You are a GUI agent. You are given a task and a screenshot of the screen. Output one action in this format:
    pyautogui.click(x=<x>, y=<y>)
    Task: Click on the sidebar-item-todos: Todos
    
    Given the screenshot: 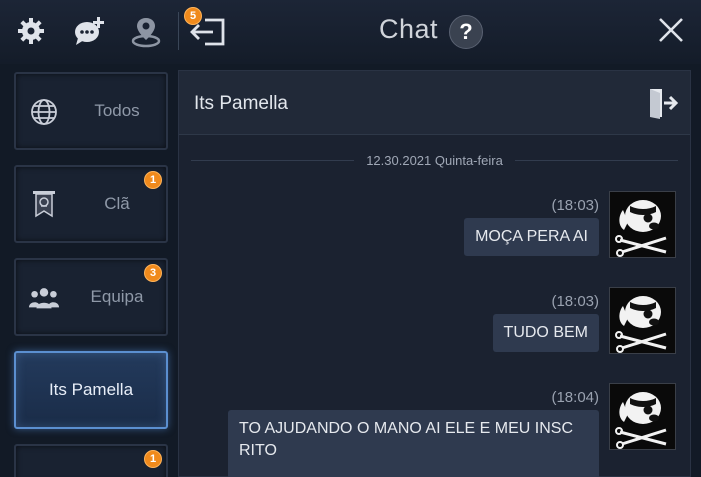 What is the action you would take?
    pyautogui.click(x=91, y=111)
    